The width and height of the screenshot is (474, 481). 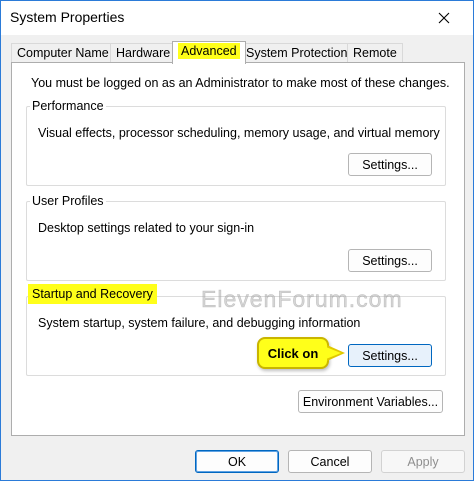 I want to click on tab-system-protection: System Protection, so click(x=297, y=53).